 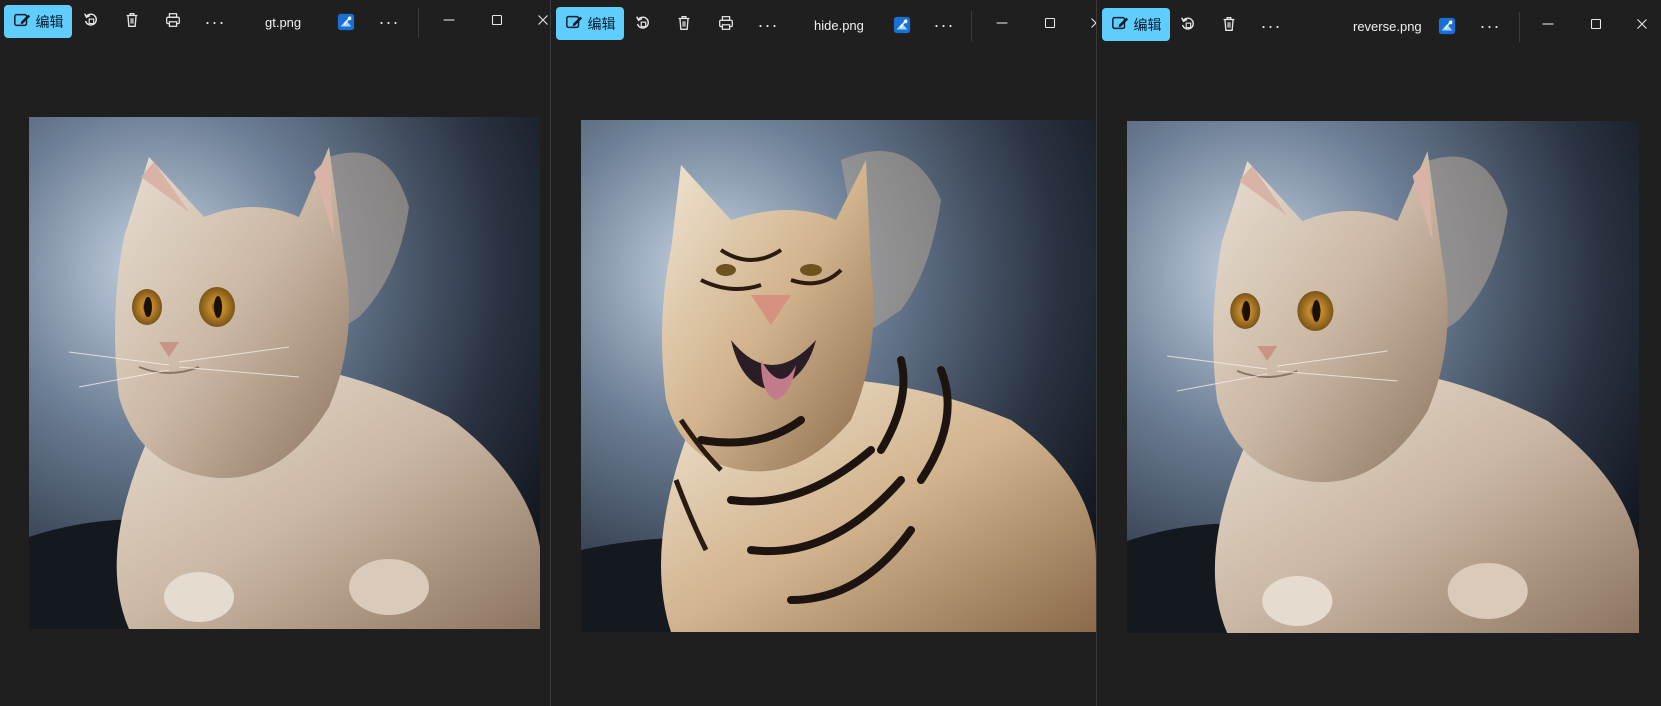 I want to click on file-name: reverse.png, so click(x=1387, y=26).